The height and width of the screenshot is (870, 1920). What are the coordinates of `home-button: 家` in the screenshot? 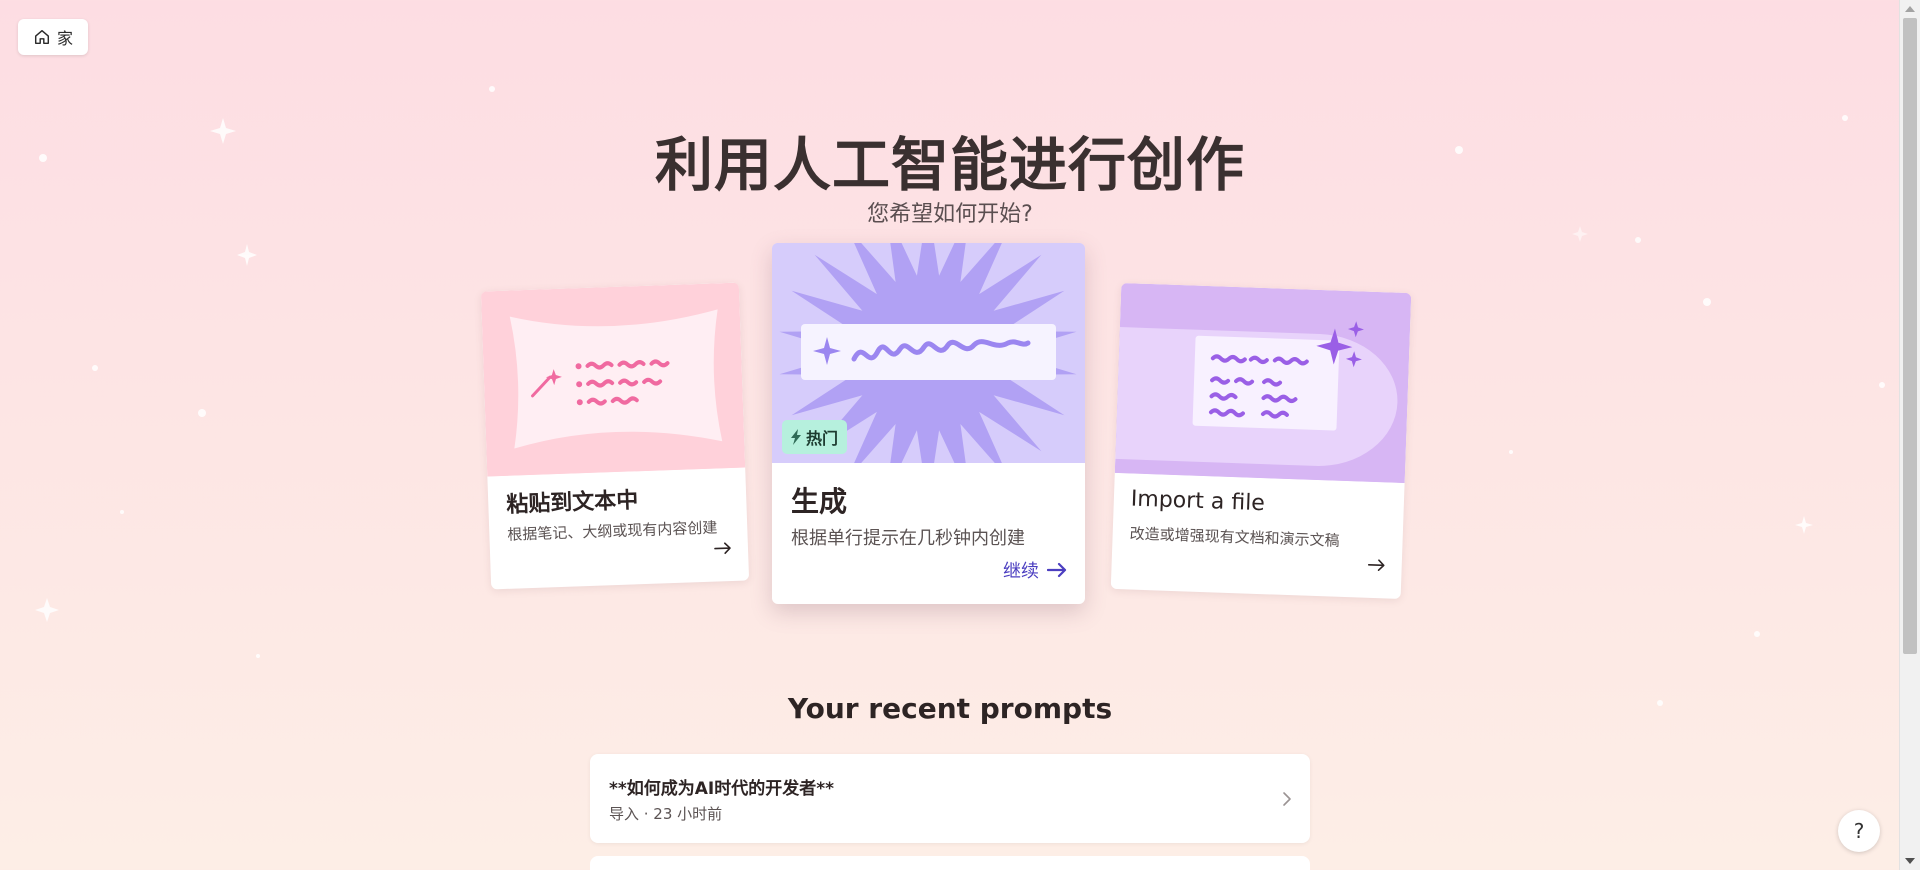 It's located at (53, 37).